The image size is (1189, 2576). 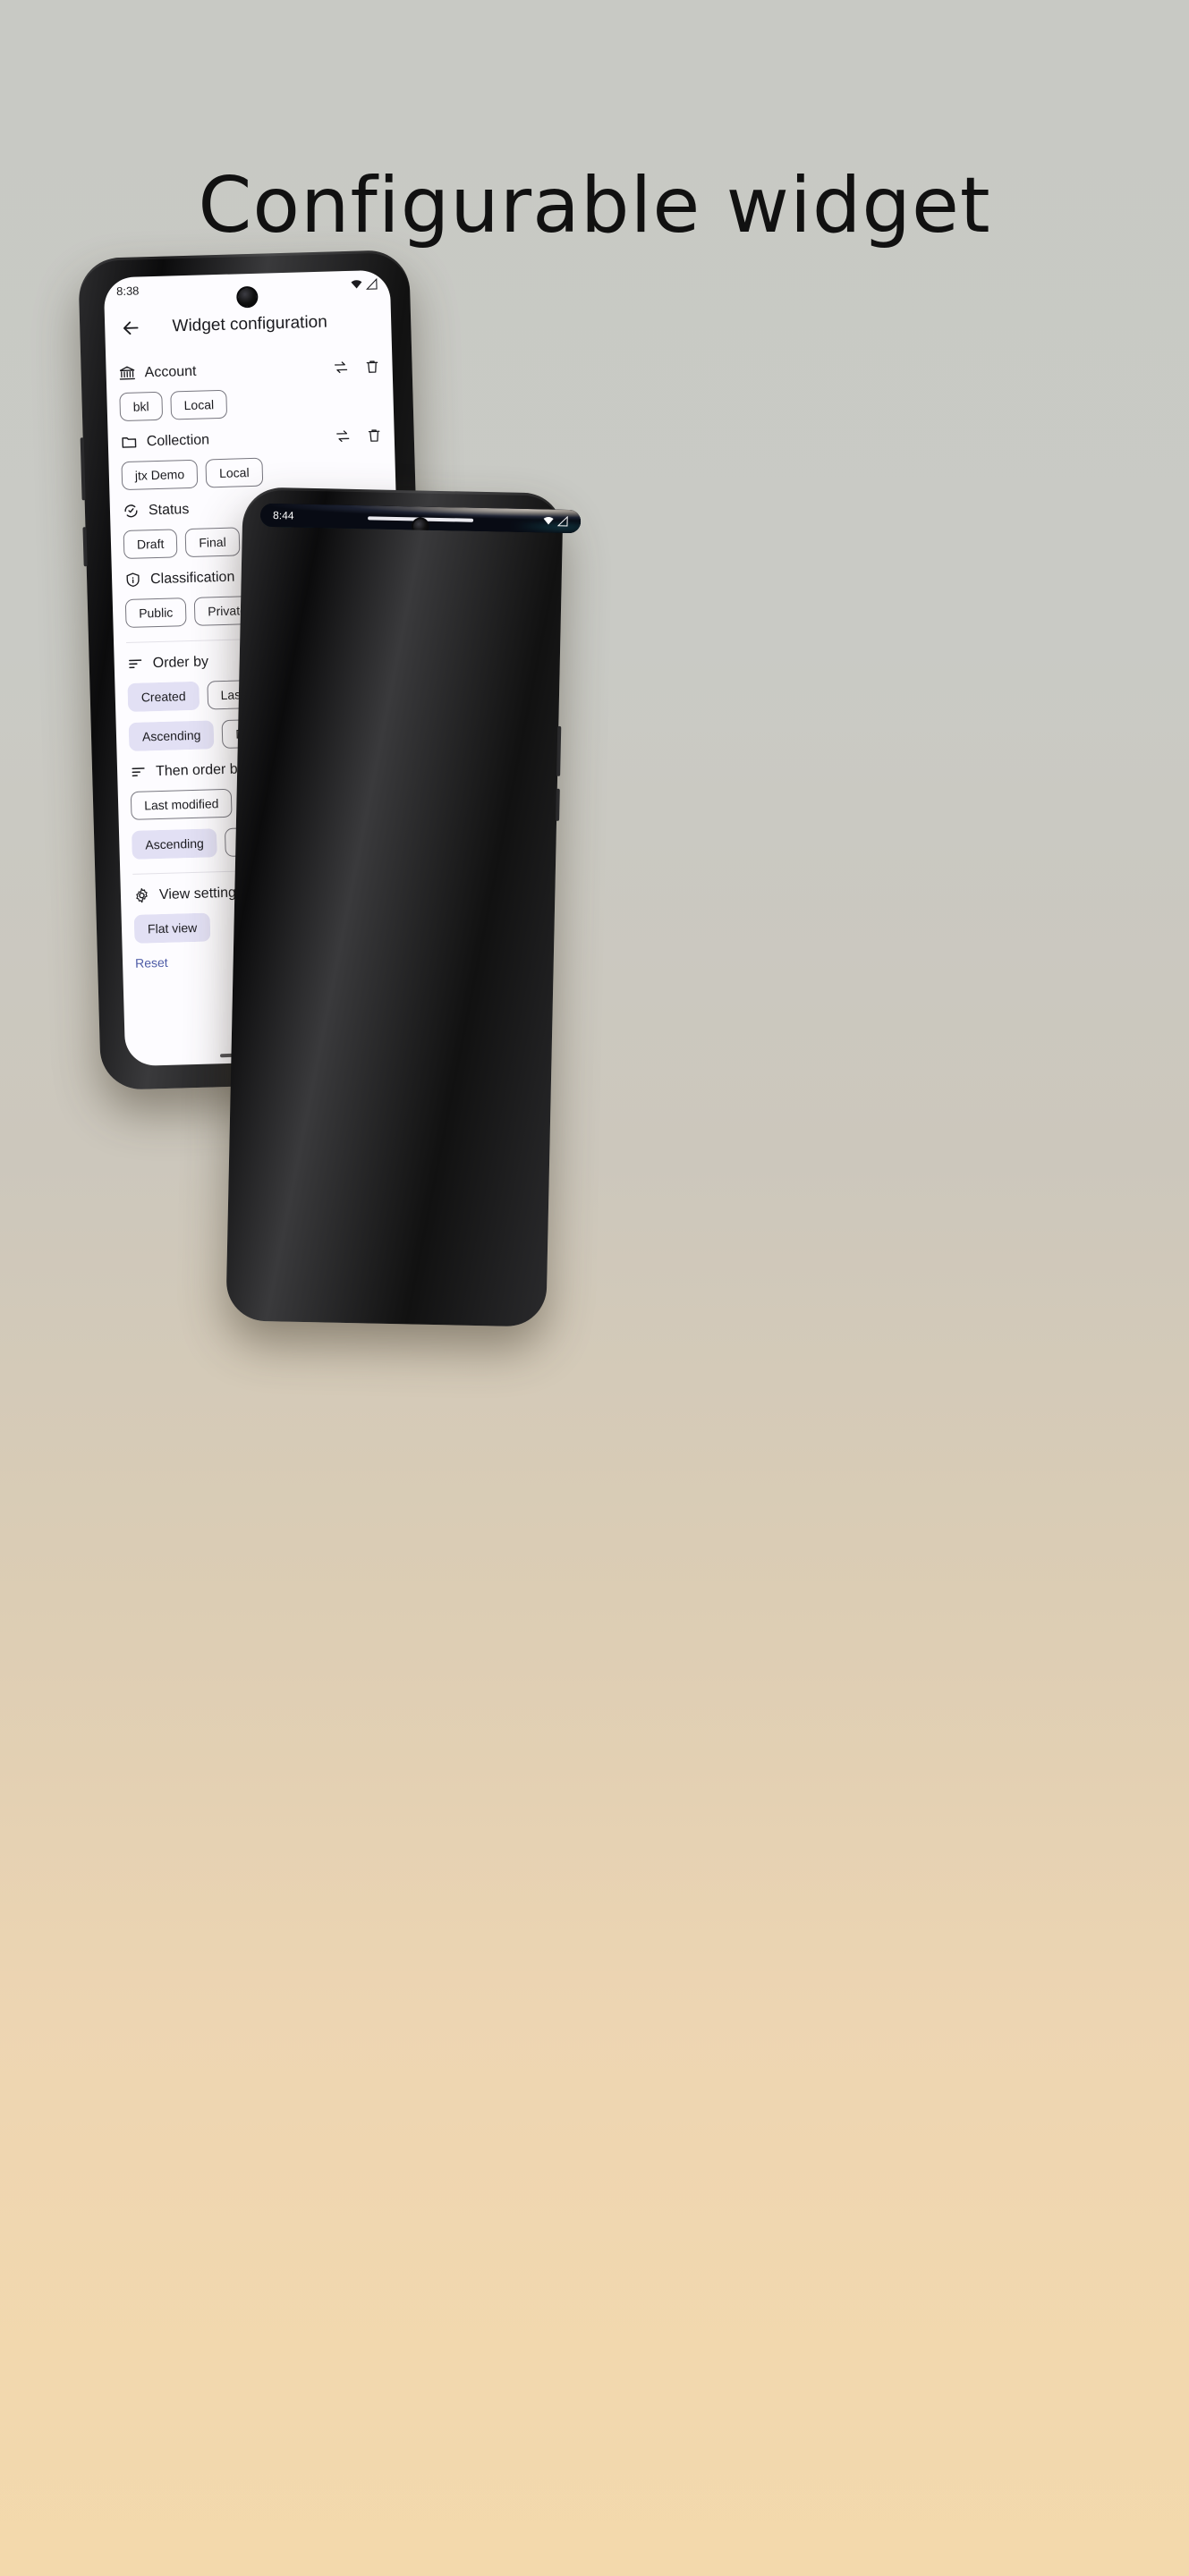 What do you see at coordinates (199, 404) in the screenshot?
I see `chip-account-local: Local` at bounding box center [199, 404].